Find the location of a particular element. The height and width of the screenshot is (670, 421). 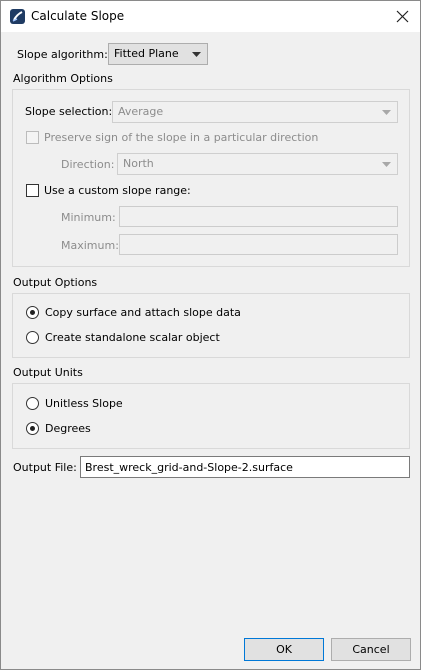

maximum-input is located at coordinates (258, 244).